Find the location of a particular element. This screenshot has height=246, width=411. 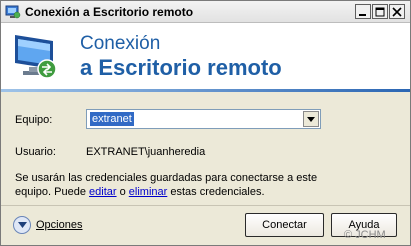

credentials-text-part3: estas credenciales. is located at coordinates (216, 192).